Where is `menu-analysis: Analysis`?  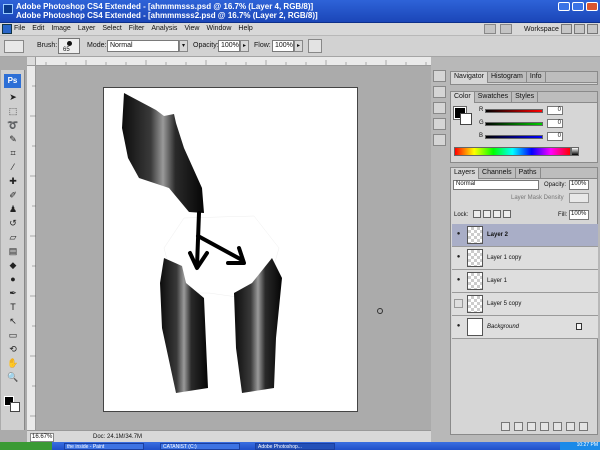 menu-analysis: Analysis is located at coordinates (164, 28).